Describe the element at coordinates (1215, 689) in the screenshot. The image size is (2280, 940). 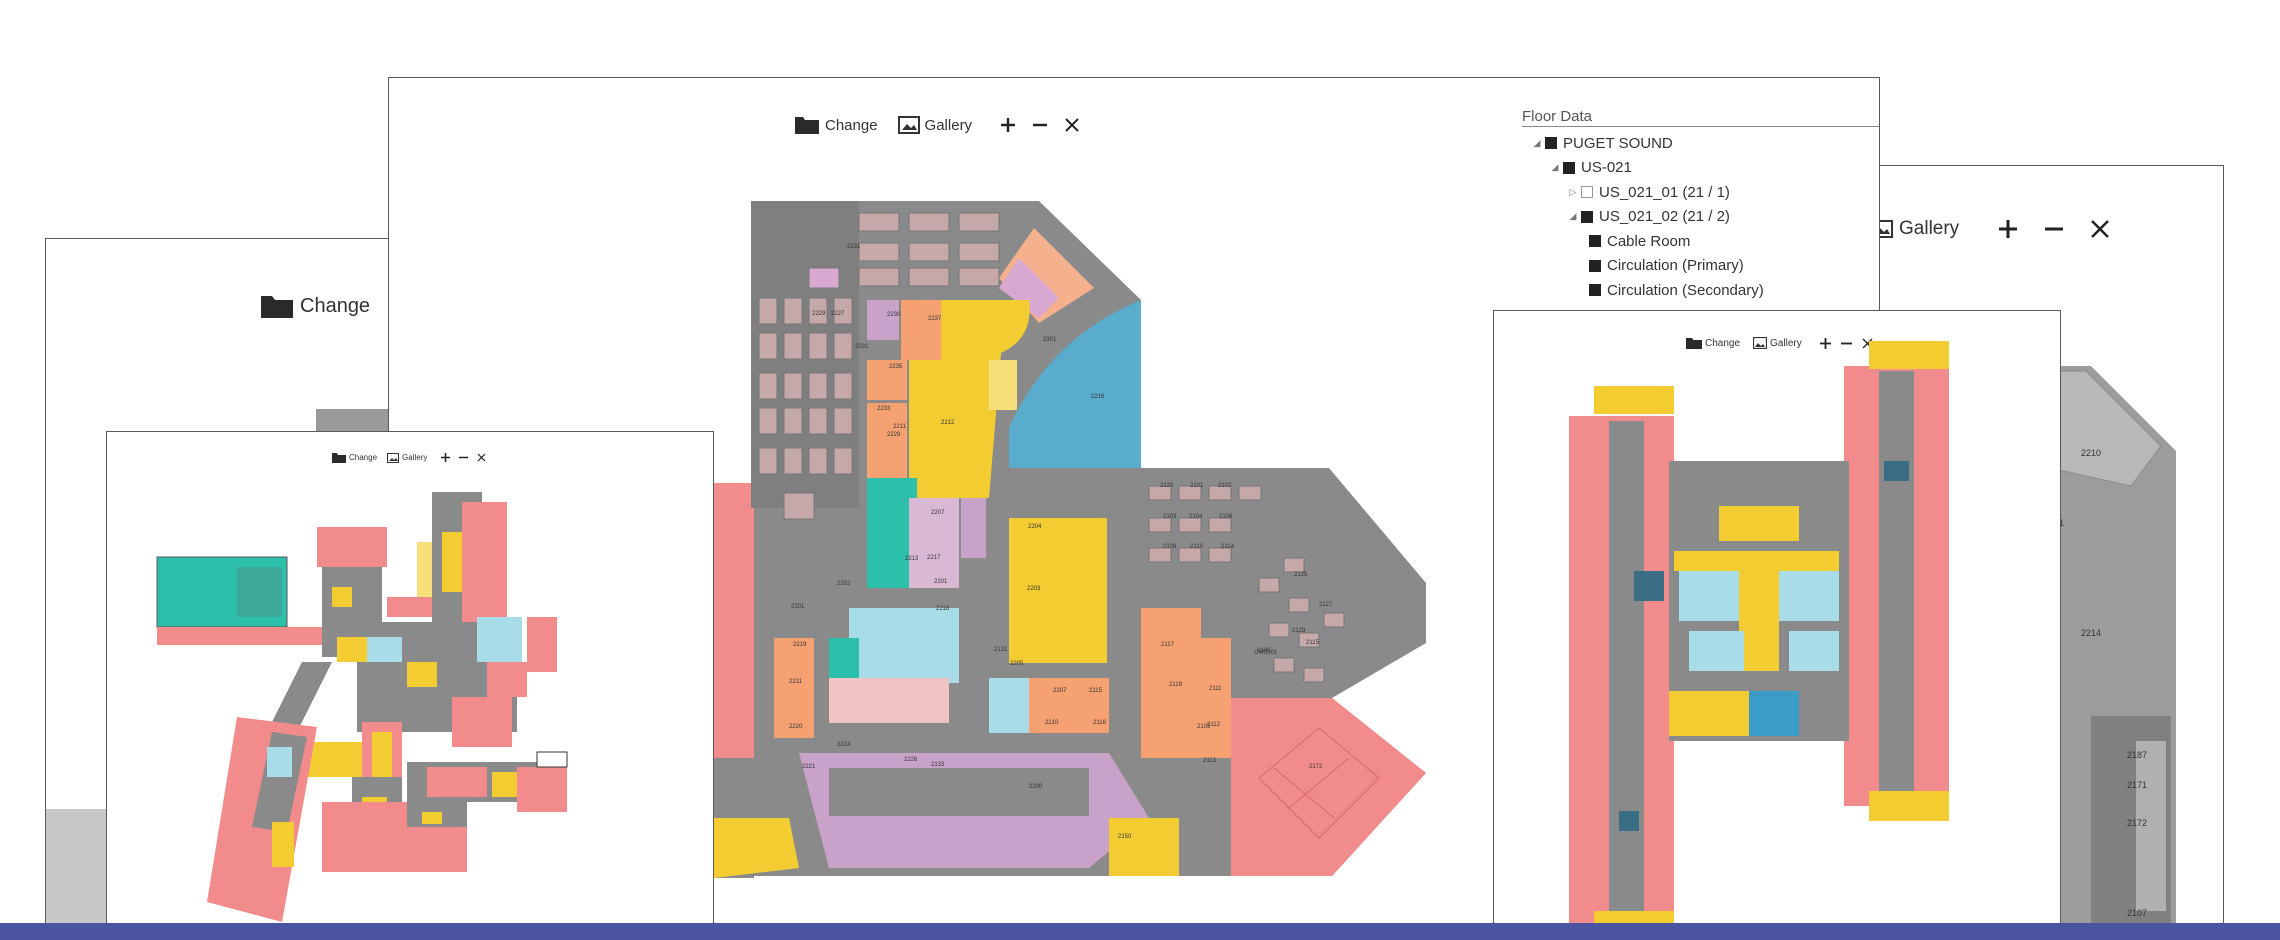
I see `room-label: 2111` at that location.